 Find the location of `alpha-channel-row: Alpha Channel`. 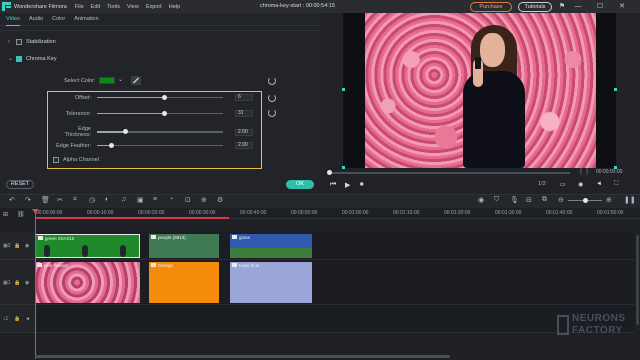

alpha-channel-row: Alpha Channel is located at coordinates (76, 160).